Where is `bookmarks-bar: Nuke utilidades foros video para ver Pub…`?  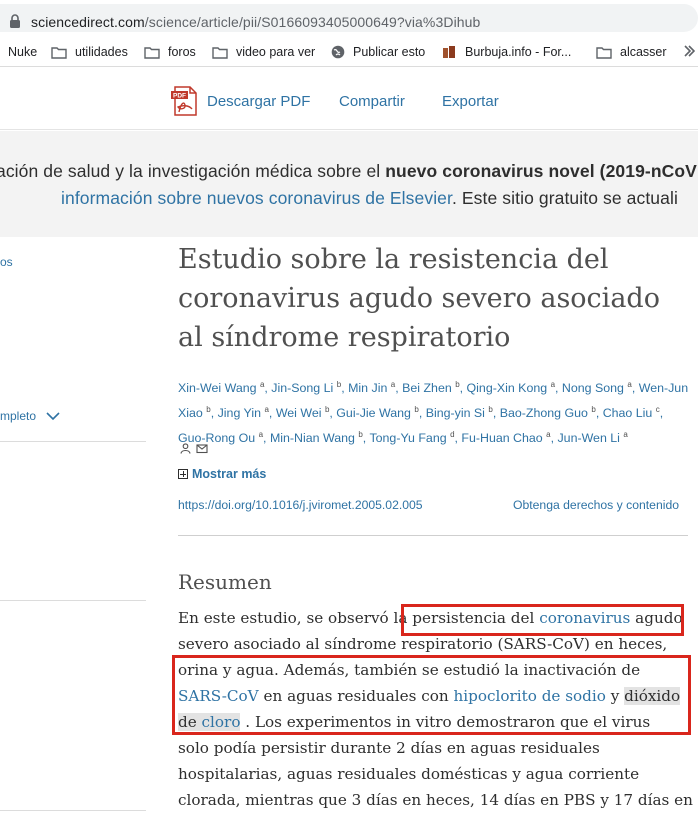 bookmarks-bar: Nuke utilidades foros video para ver Pub… is located at coordinates (349, 52).